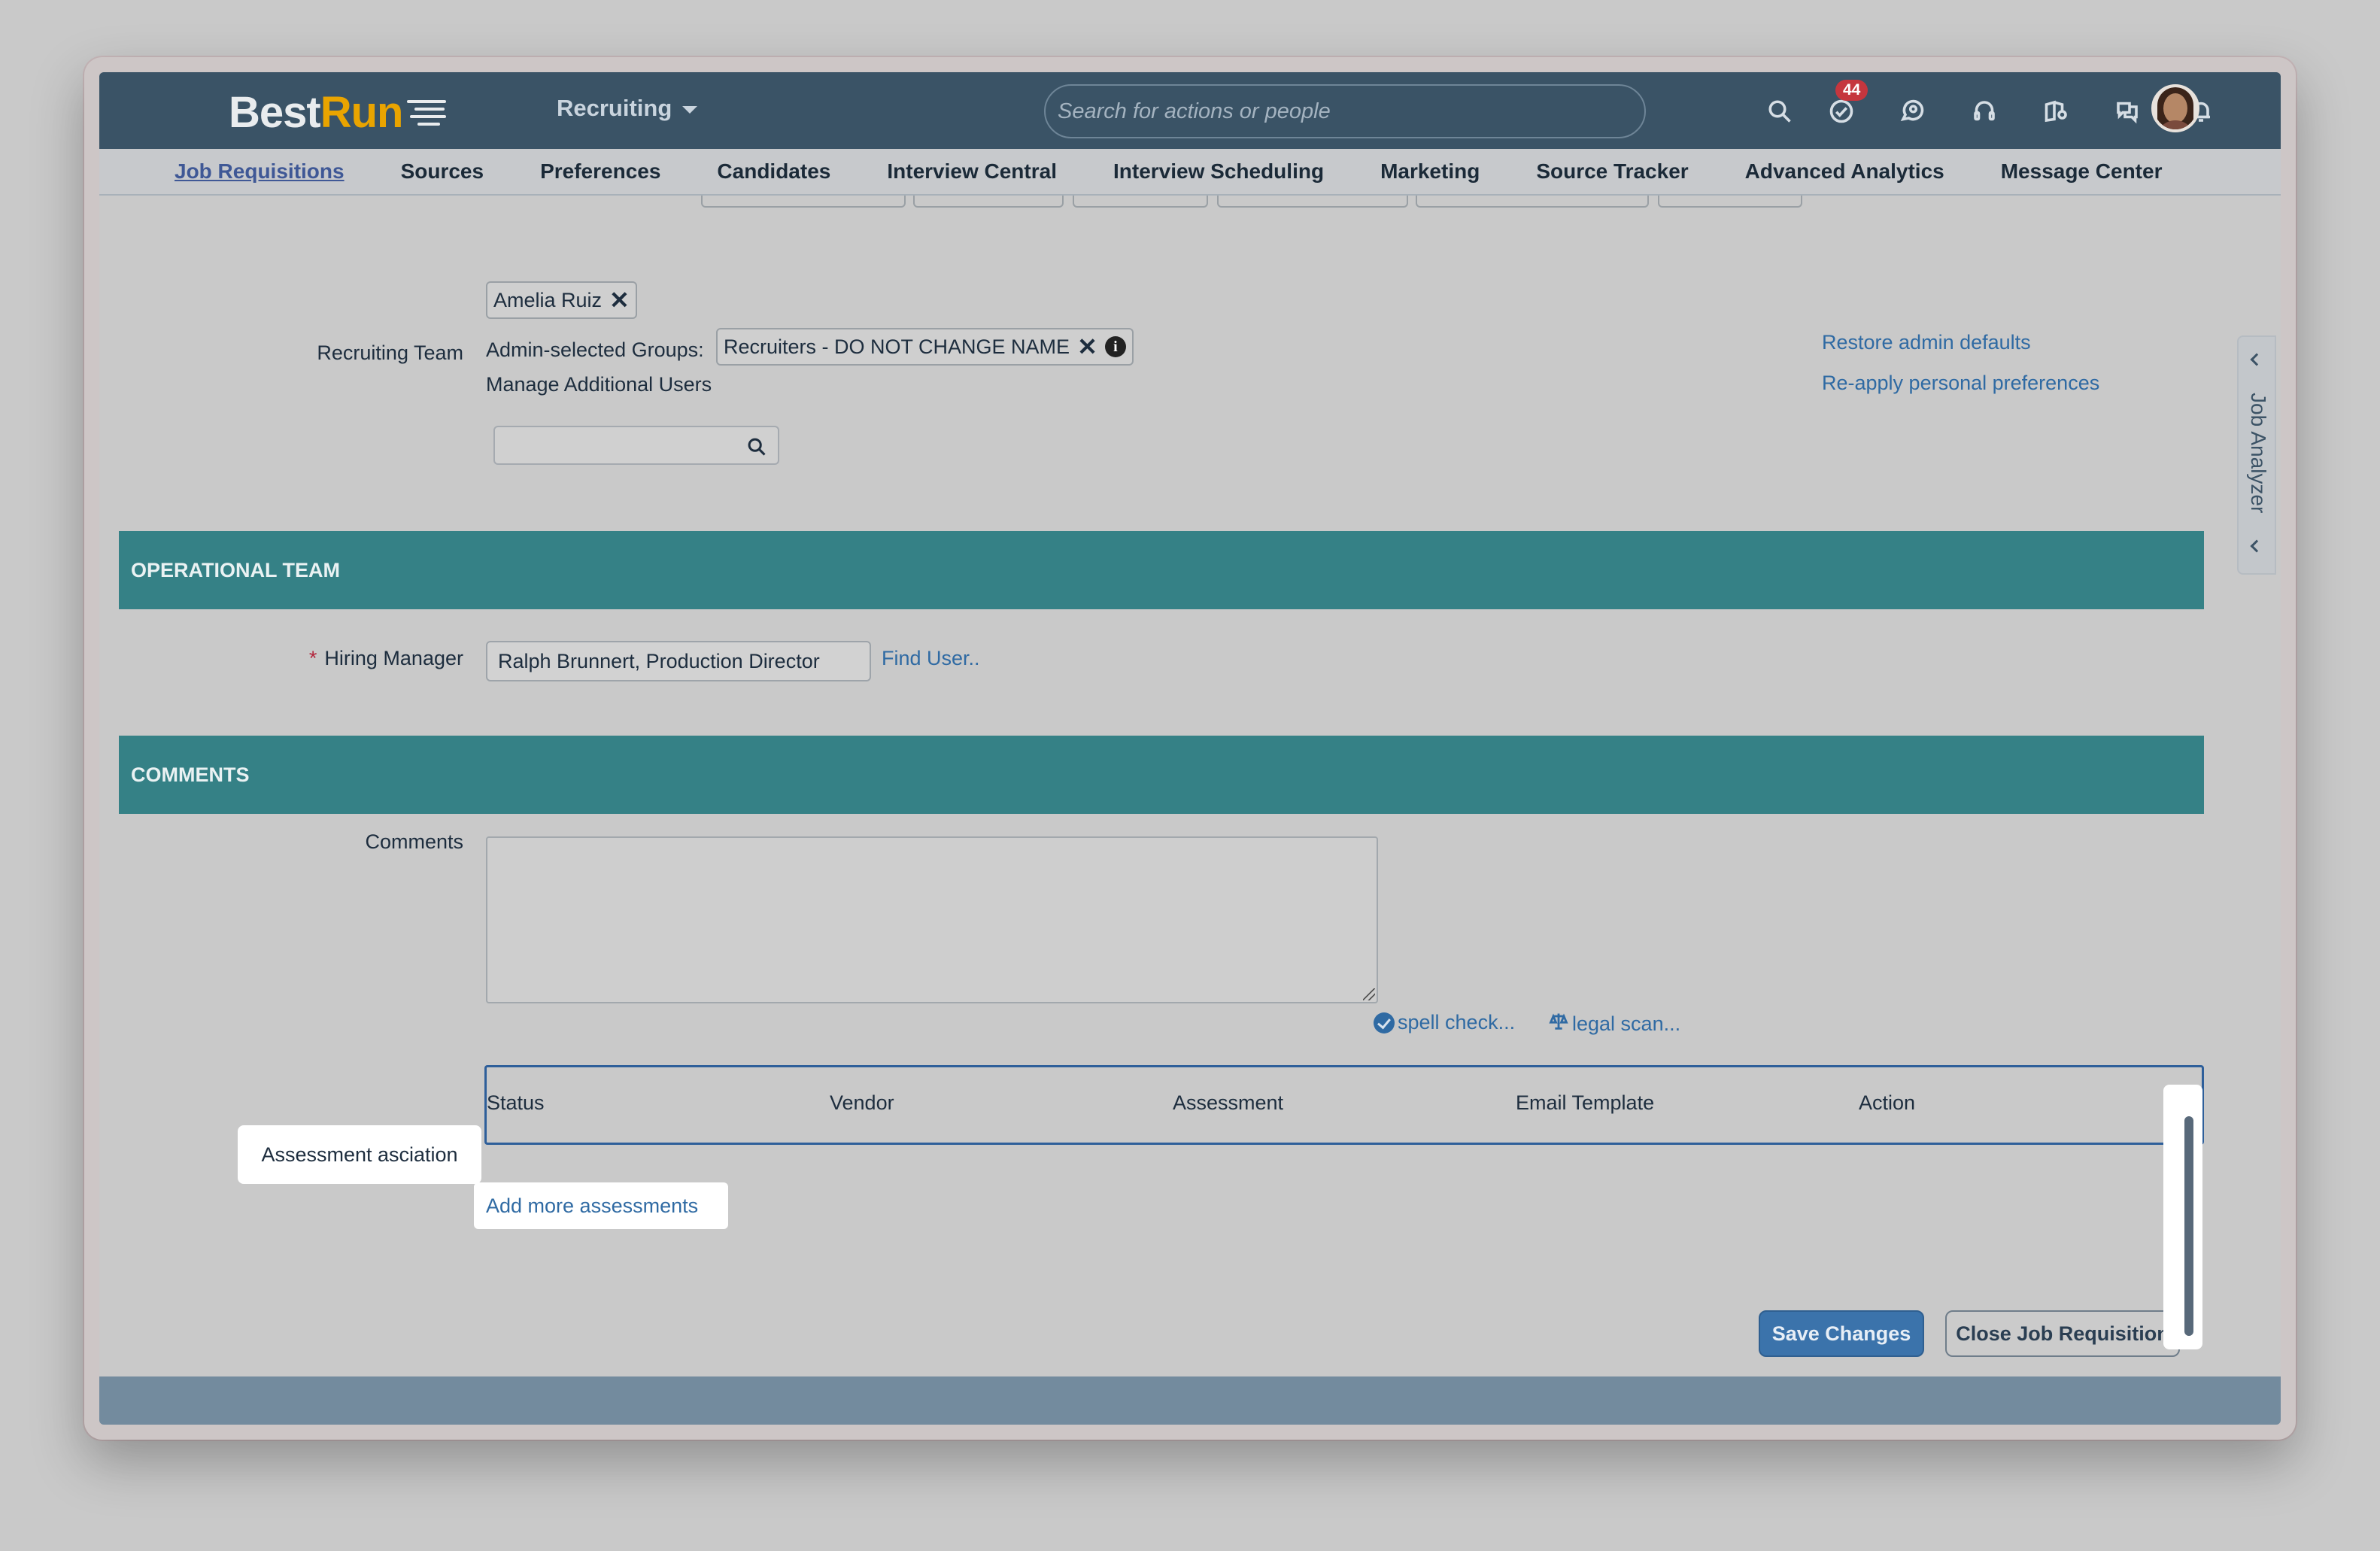 This screenshot has width=2380, height=1551. Describe the element at coordinates (516, 1103) in the screenshot. I see `column-header-status: Status` at that location.